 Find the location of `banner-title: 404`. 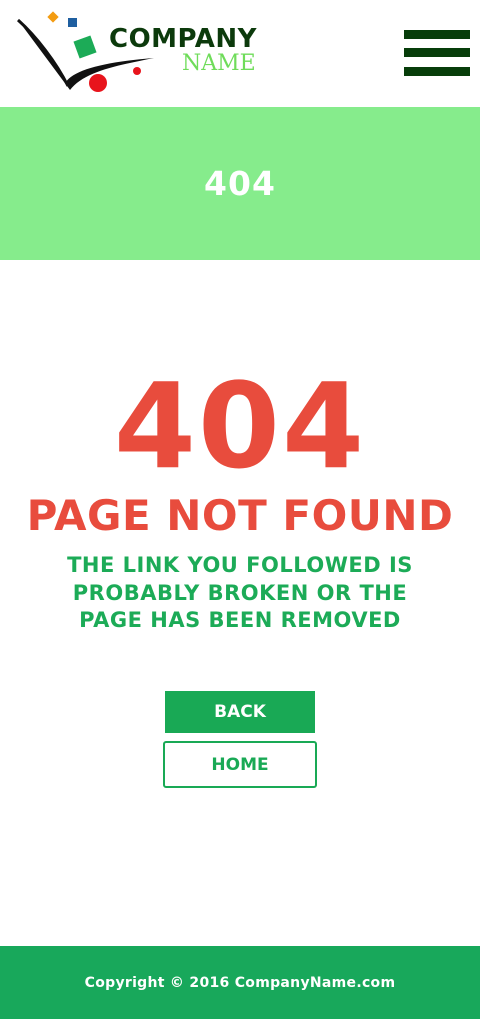

banner-title: 404 is located at coordinates (240, 183).